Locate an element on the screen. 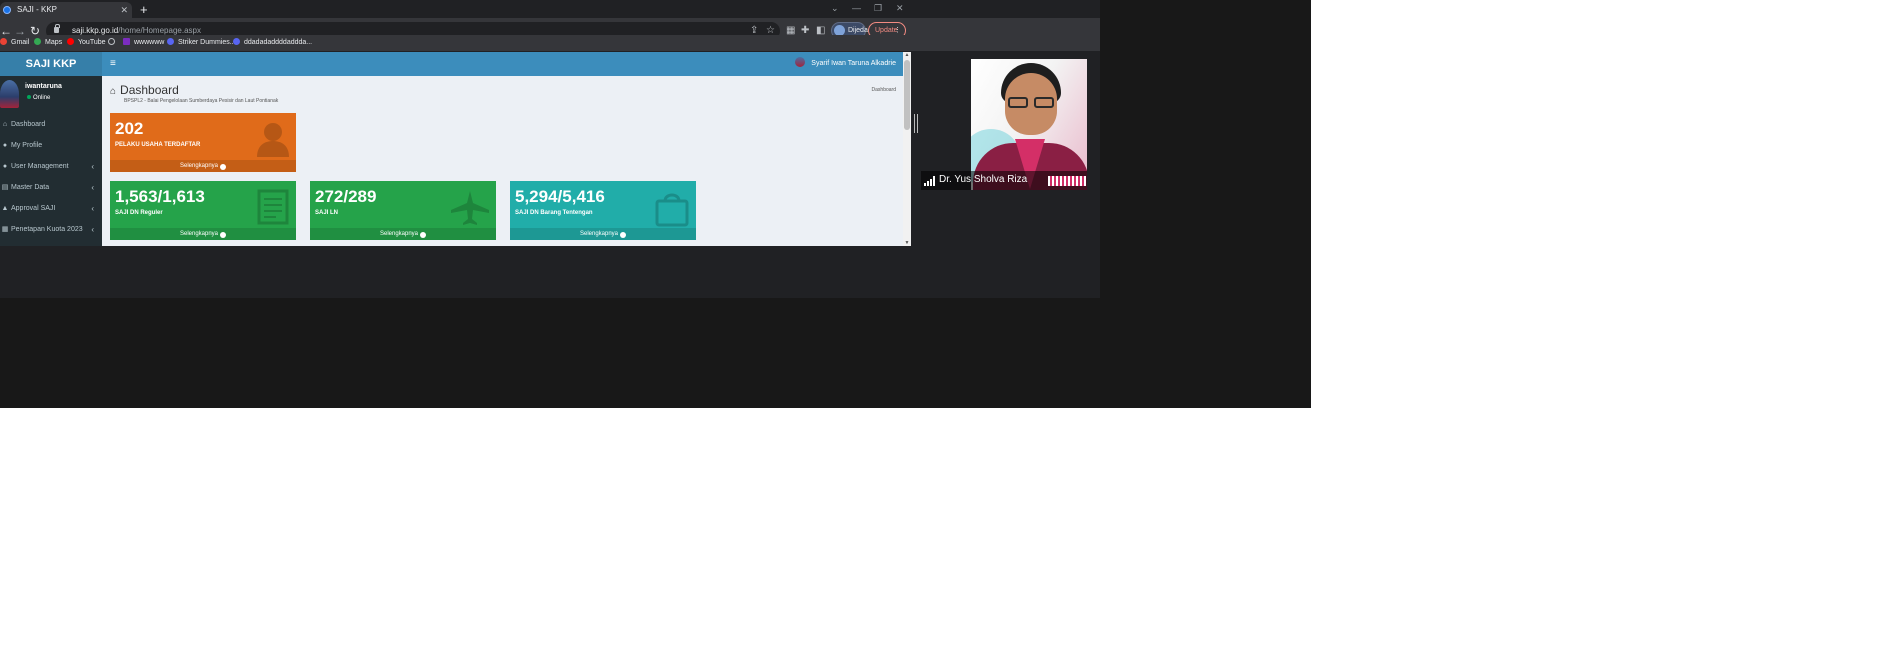 The height and width of the screenshot is (667, 1893). lock-icon: ▲ is located at coordinates (5, 208).